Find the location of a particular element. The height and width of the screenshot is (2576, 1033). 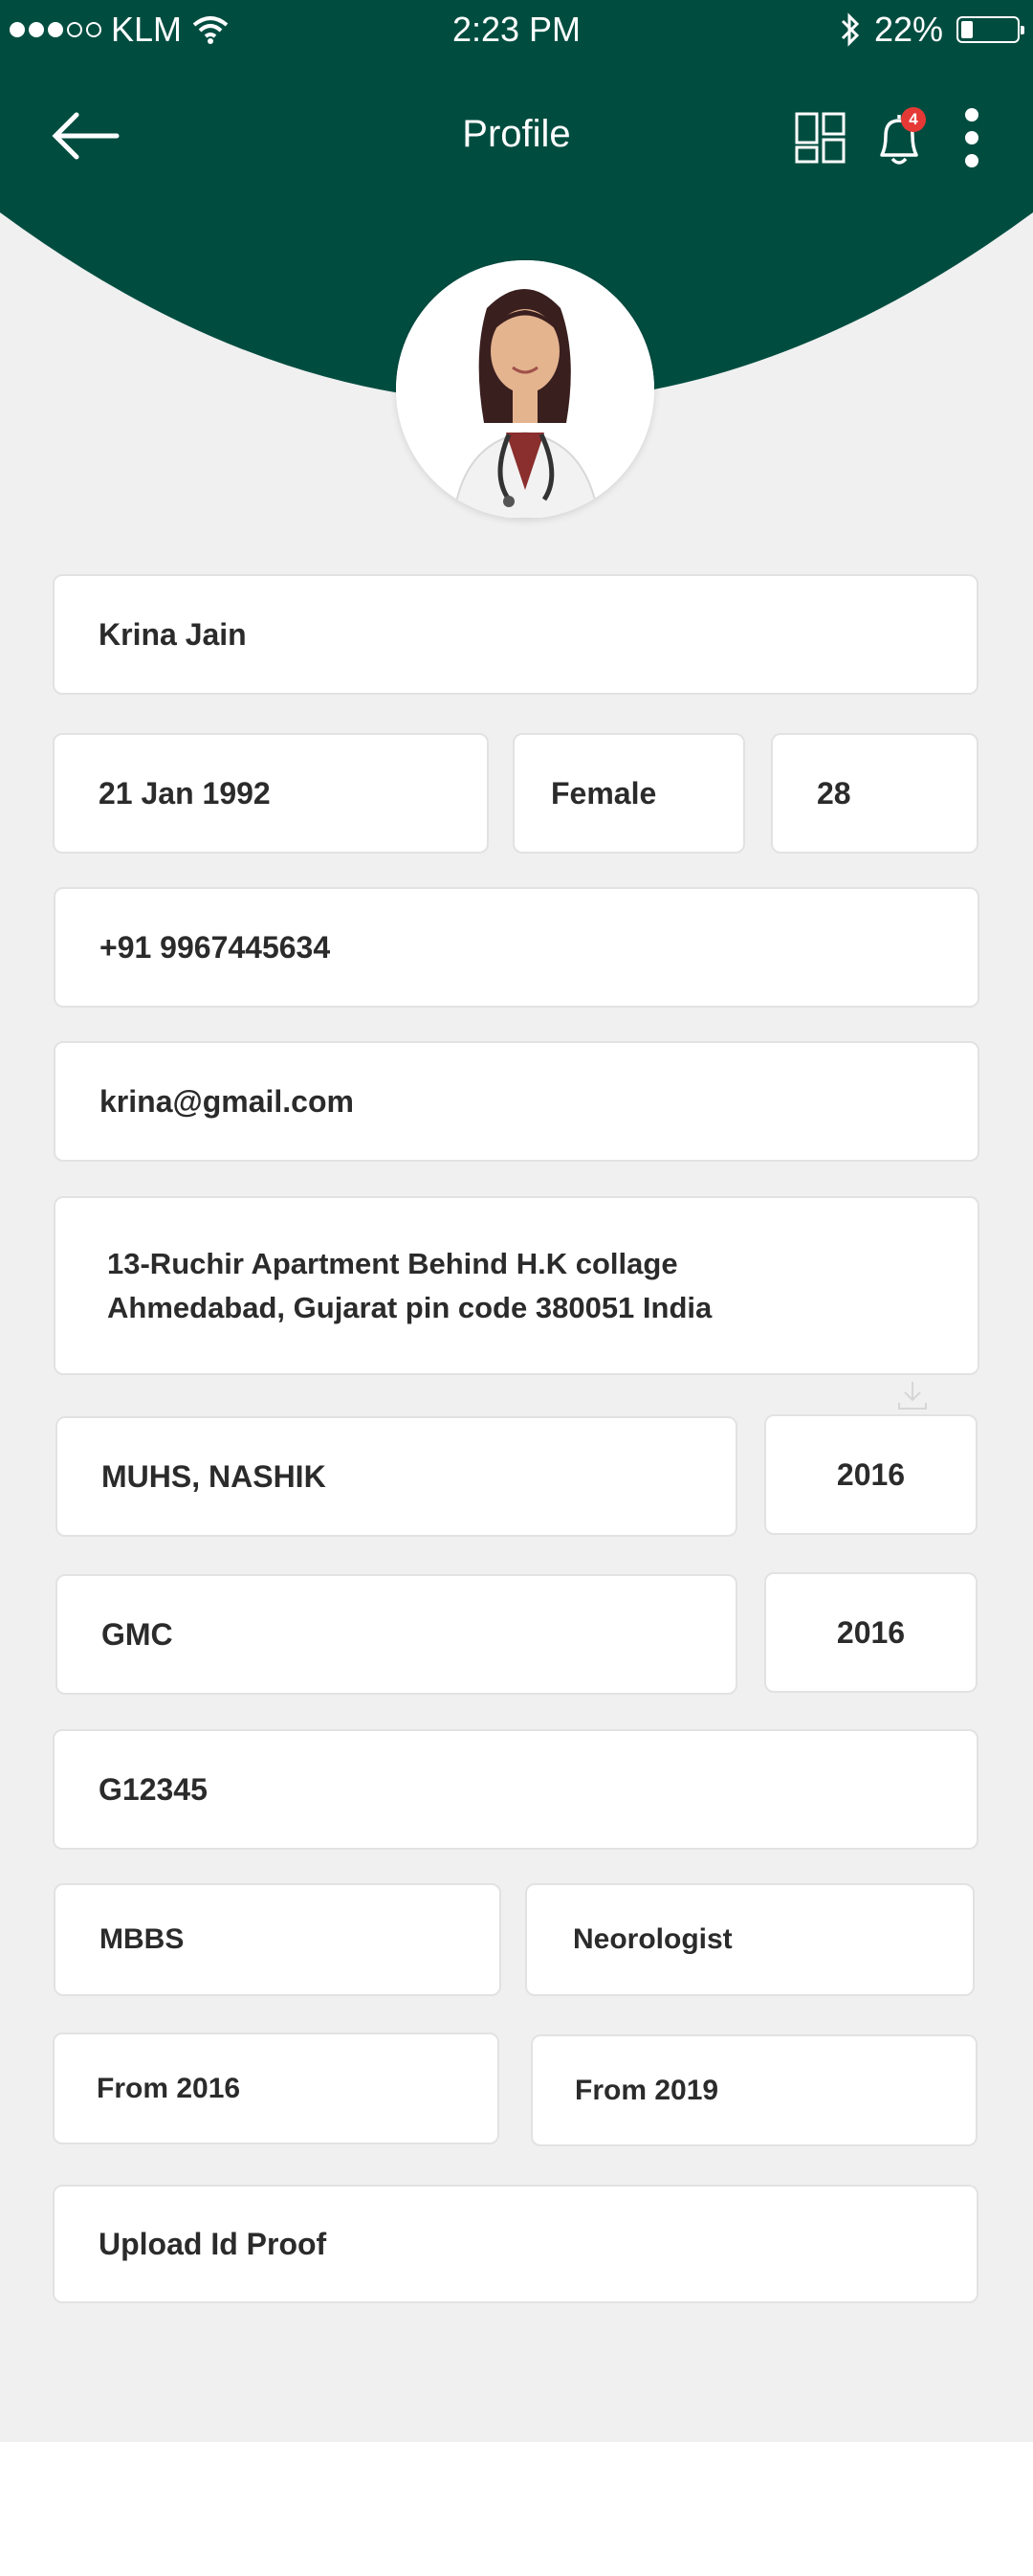

university-year-value: 2016 is located at coordinates (871, 1474).